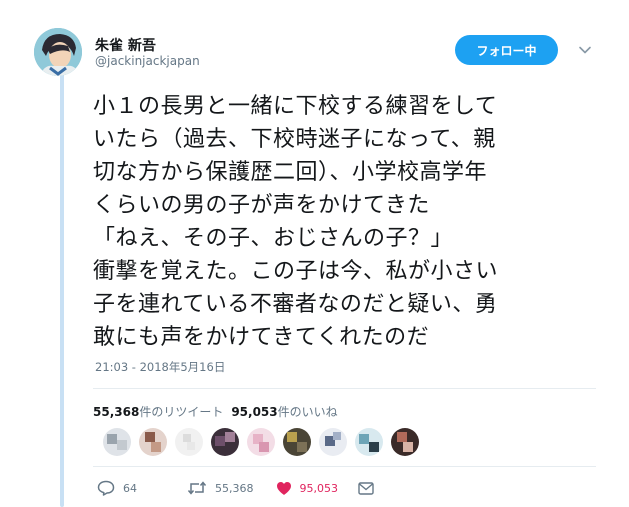  I want to click on retweets-stat: 55,368件のリツイート, so click(158, 412).